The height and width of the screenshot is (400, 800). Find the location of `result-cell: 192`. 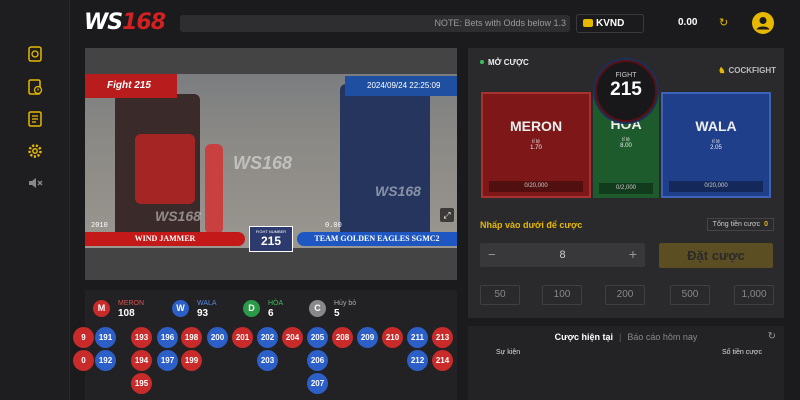

result-cell: 192 is located at coordinates (105, 360).